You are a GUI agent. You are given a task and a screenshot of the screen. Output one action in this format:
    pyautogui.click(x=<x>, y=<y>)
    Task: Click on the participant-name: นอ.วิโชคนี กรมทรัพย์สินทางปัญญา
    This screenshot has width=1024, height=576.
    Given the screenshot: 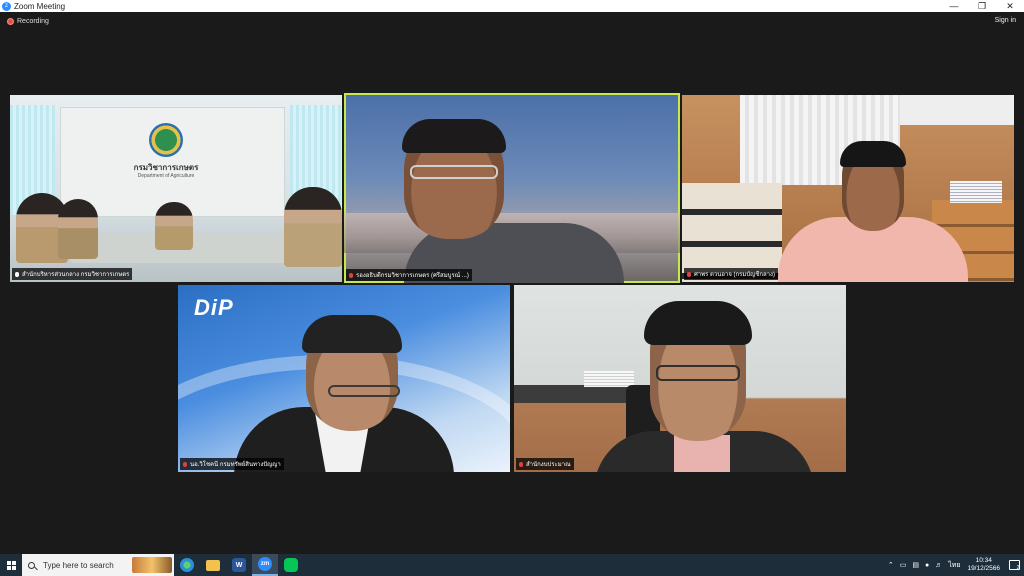 What is the action you would take?
    pyautogui.click(x=235, y=465)
    